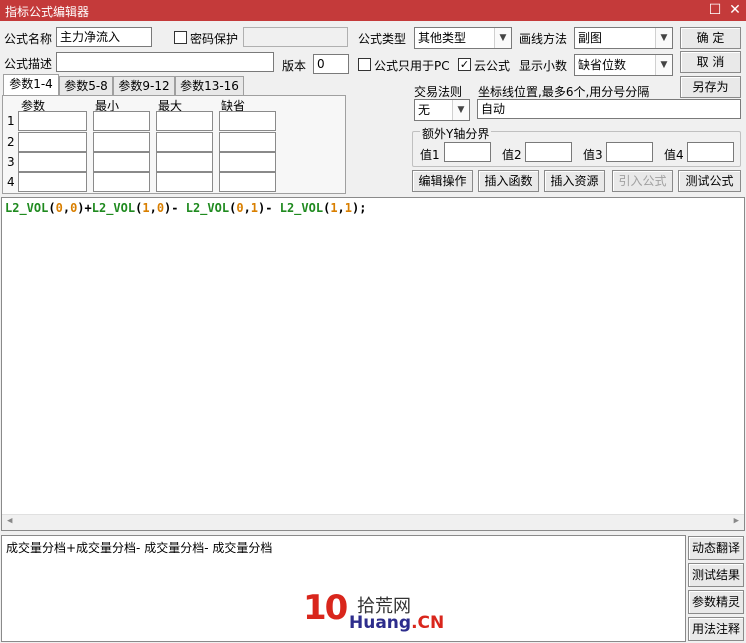 Image resolution: width=746 pixels, height=643 pixels. What do you see at coordinates (716, 629) in the screenshot?
I see `usage-notes-button: 用法注释` at bounding box center [716, 629].